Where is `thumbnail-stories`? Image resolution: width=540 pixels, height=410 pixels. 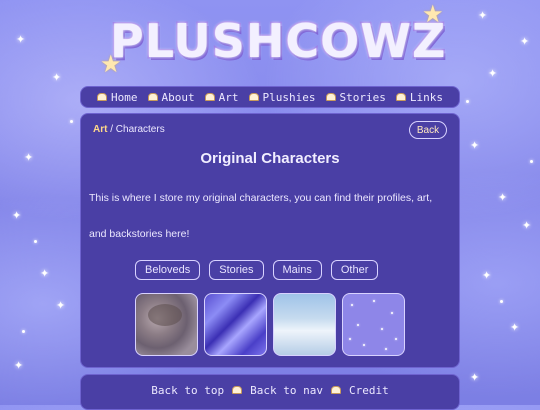
thumbnail-stories is located at coordinates (235, 324).